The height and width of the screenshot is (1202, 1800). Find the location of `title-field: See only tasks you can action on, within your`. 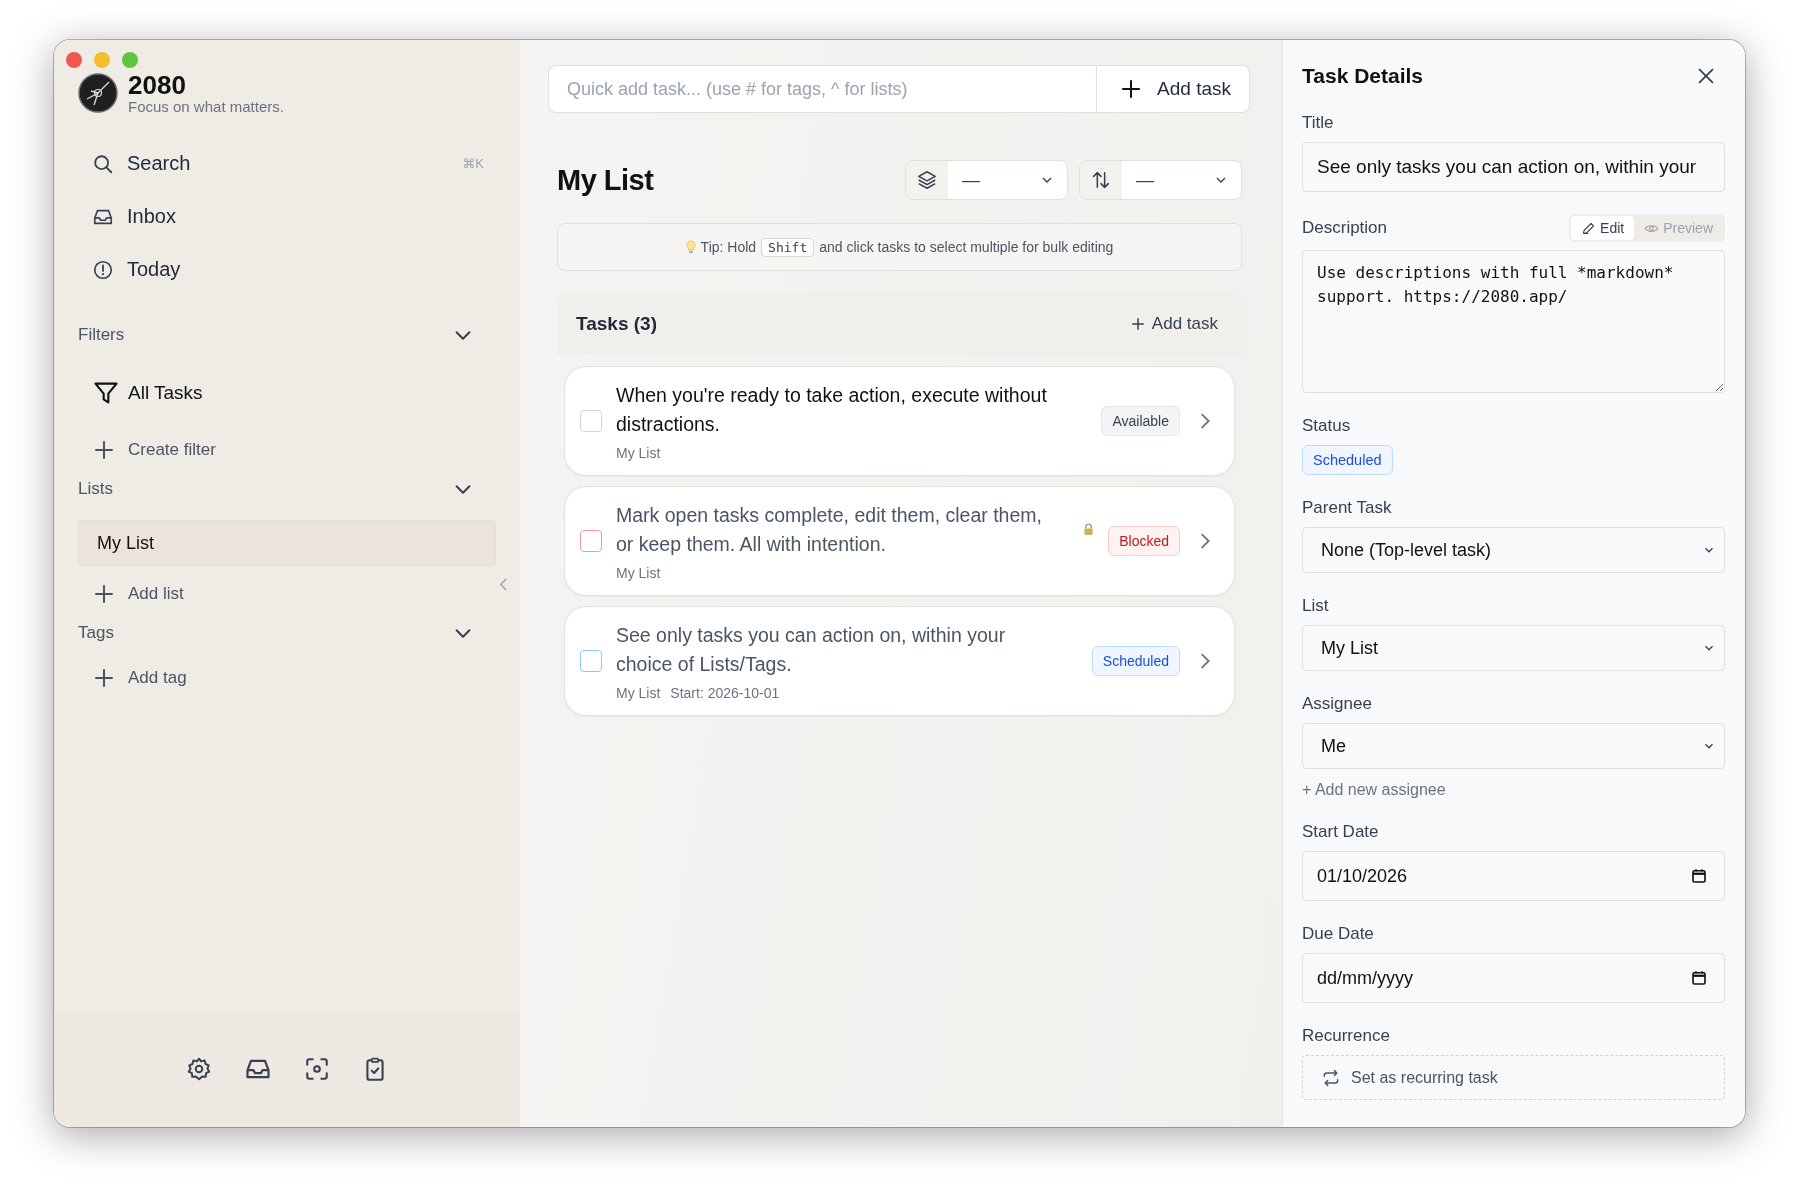

title-field: See only tasks you can action on, within your is located at coordinates (1513, 167).